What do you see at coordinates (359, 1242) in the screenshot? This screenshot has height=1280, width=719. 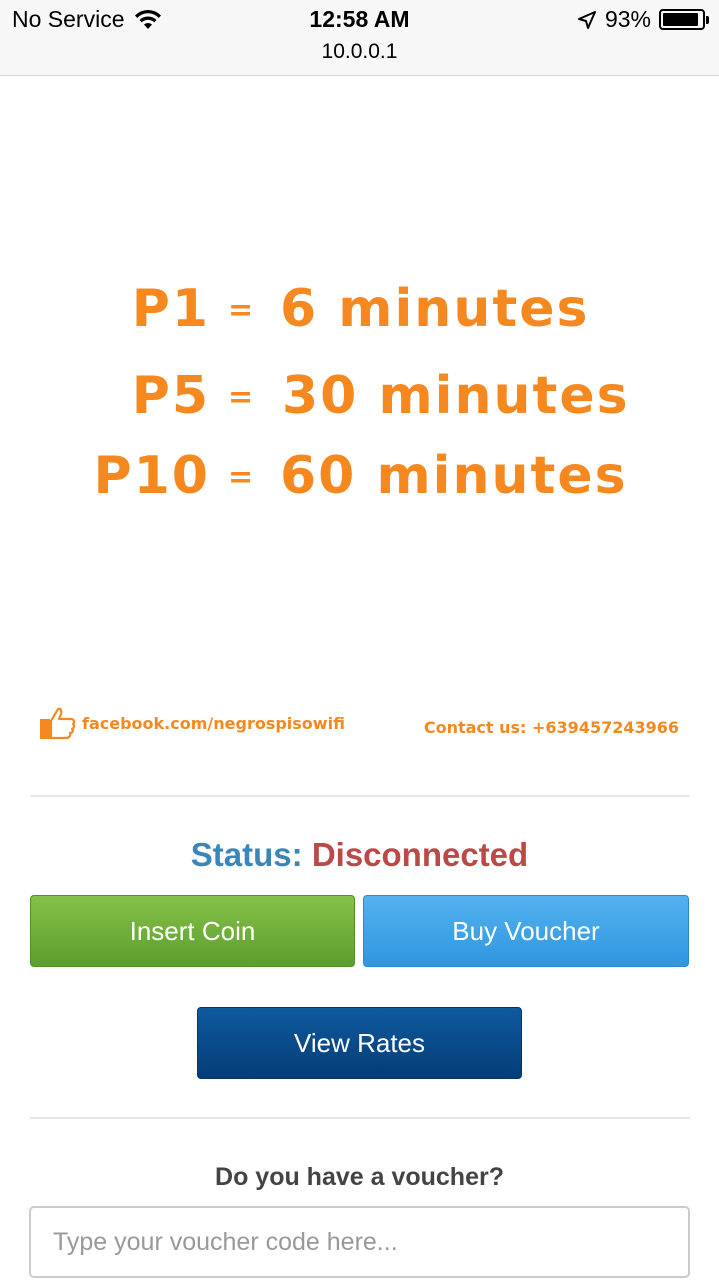 I see `voucher-code-input` at bounding box center [359, 1242].